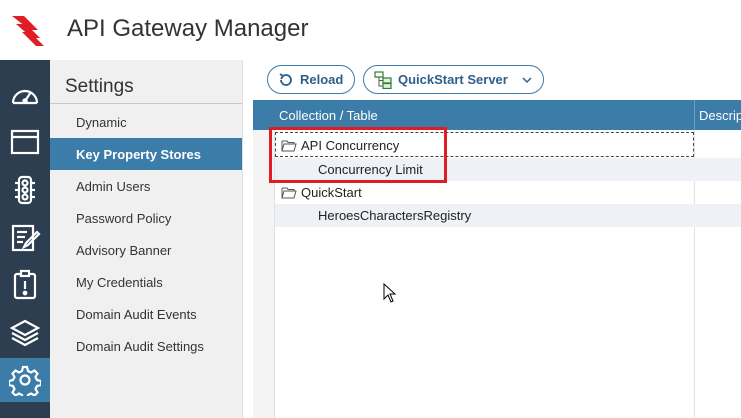 This screenshot has height=418, width=741. What do you see at coordinates (331, 192) in the screenshot?
I see `row-label-quickstart: QuickStart` at bounding box center [331, 192].